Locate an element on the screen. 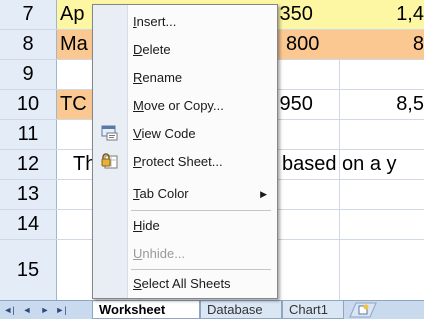 Image resolution: width=424 pixels, height=321 pixels. first-sheet-icon: ◄| is located at coordinates (9, 310).